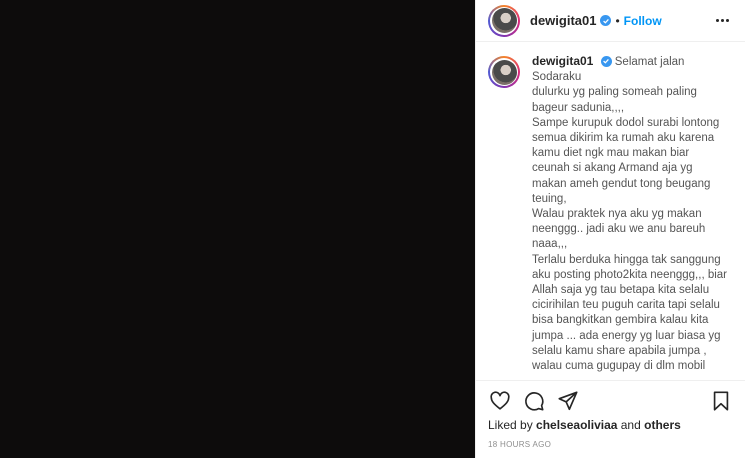 This screenshot has height=458, width=745. I want to click on liked-by-user-link: chelseaoliviaa, so click(576, 425).